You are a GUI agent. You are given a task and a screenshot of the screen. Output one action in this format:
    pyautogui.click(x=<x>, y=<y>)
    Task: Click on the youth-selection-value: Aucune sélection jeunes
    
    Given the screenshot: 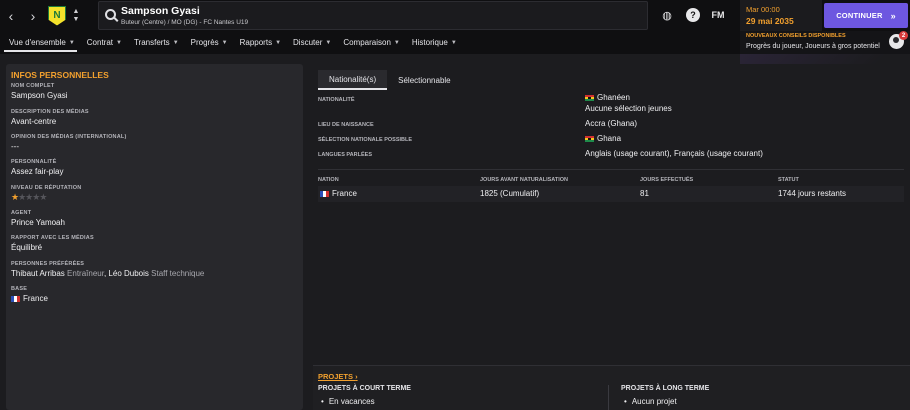 What is the action you would take?
    pyautogui.click(x=628, y=108)
    